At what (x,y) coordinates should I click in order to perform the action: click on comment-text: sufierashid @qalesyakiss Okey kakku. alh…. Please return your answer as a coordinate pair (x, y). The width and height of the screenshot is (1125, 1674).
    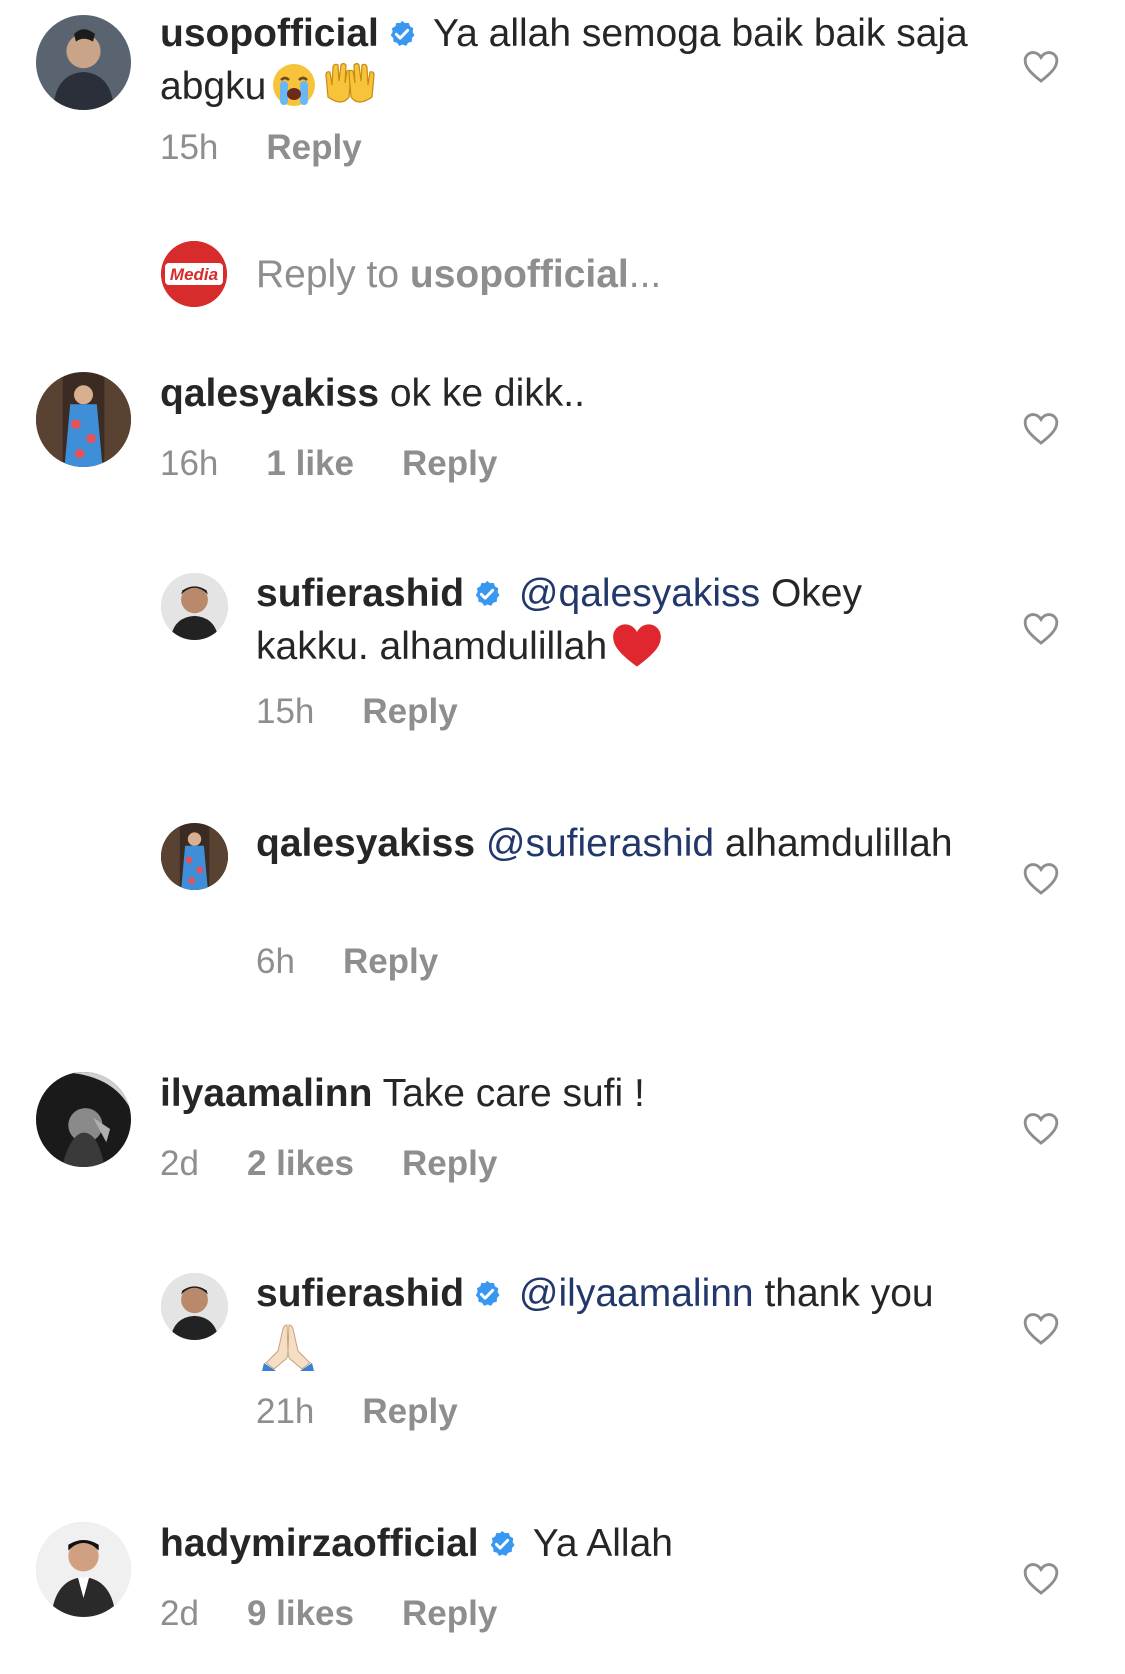
    Looking at the image, I should click on (606, 625).